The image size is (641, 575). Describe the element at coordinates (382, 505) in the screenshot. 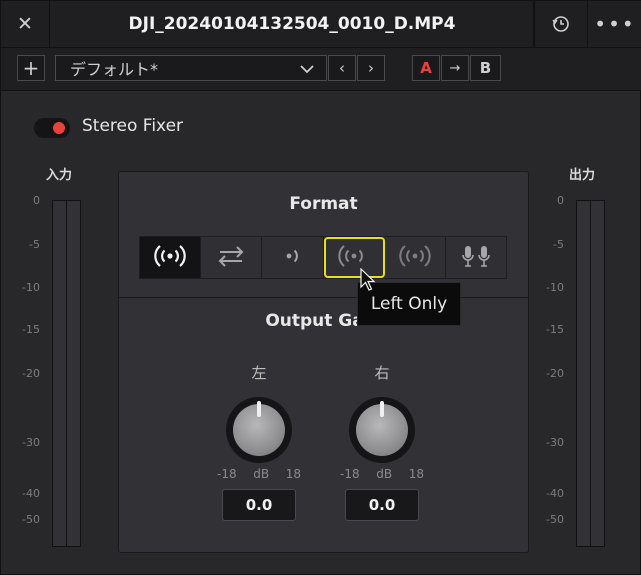

I see `right-gain-value-field: 0.0` at that location.